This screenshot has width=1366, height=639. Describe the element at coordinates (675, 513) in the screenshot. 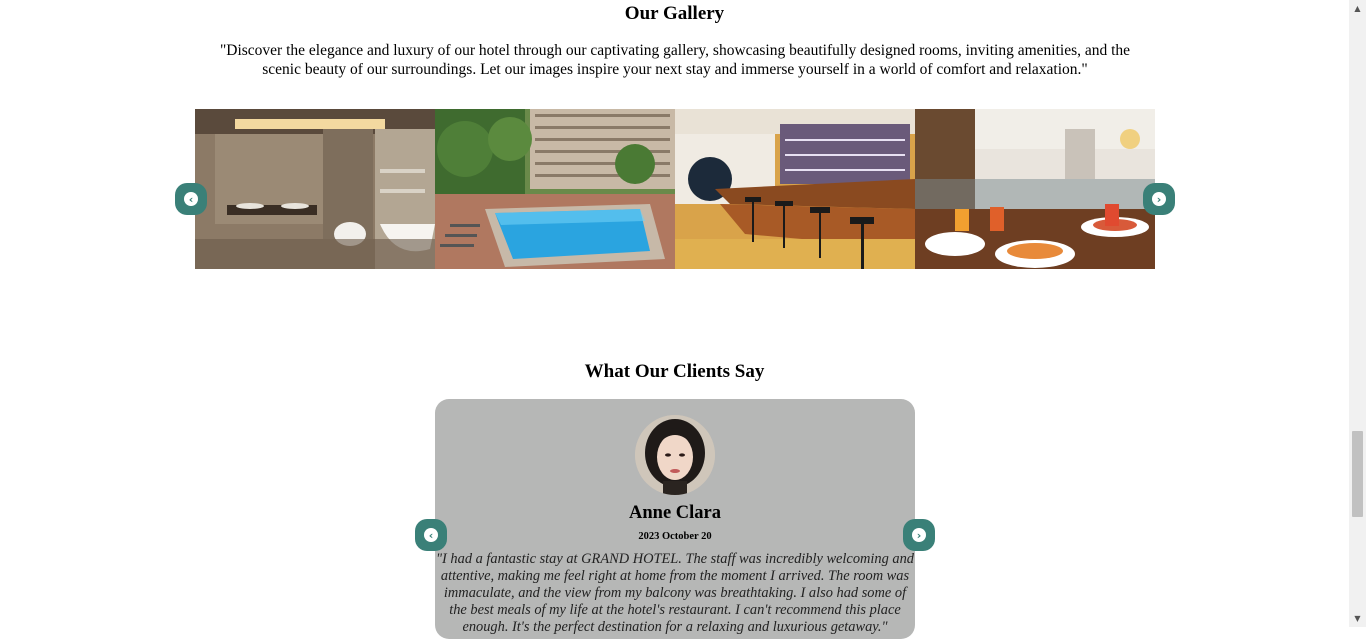

I see `client-name: Anne Clara` at that location.